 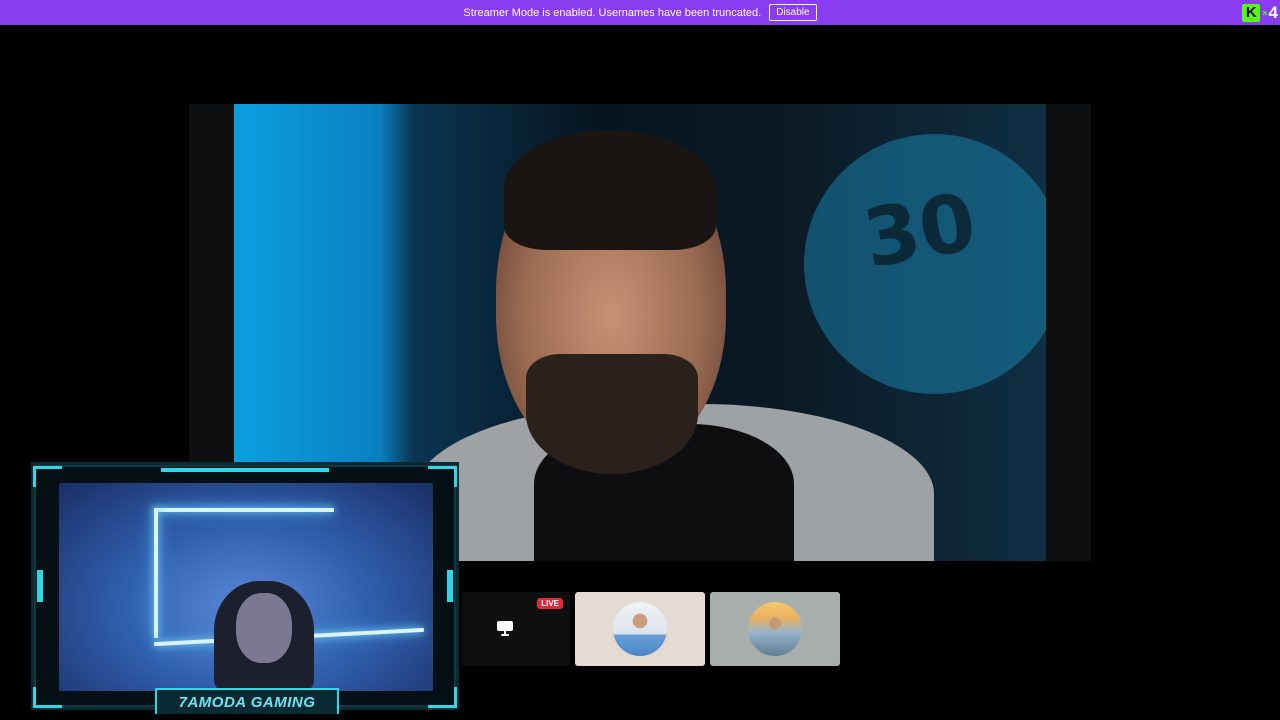 I want to click on streamer-name-plate: 7AMODA GAMING, so click(x=247, y=701).